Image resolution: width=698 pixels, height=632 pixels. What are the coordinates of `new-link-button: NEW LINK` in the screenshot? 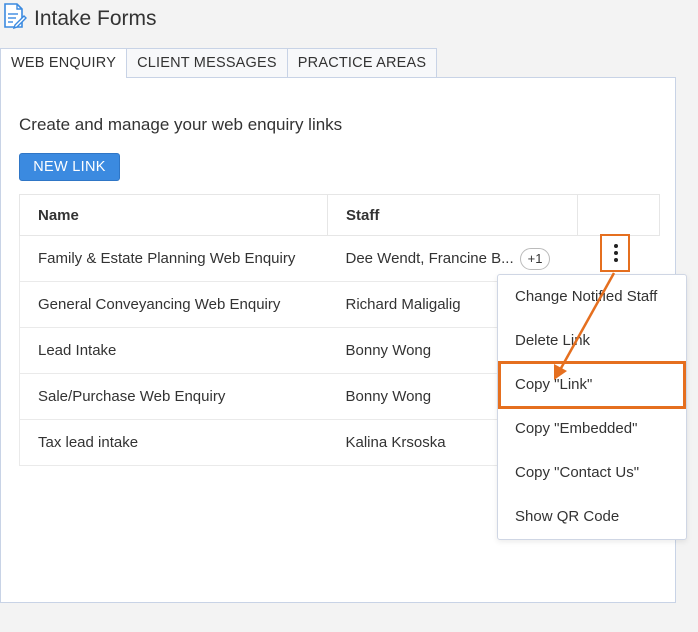 It's located at (69, 167).